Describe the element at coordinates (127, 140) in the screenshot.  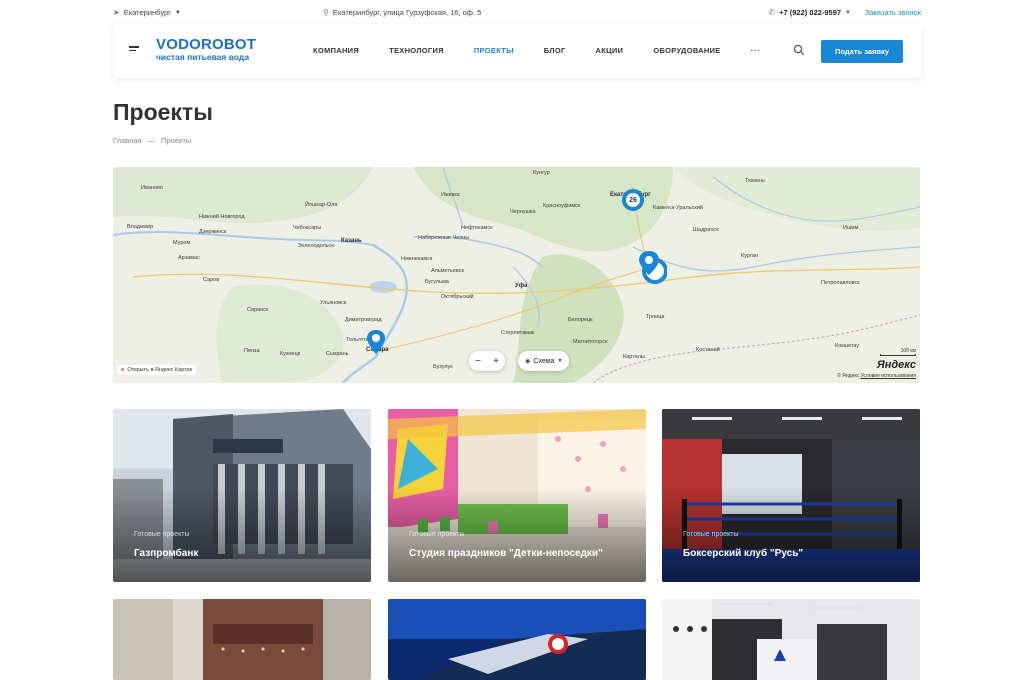
I see `breadcrumb-home: Главная` at that location.